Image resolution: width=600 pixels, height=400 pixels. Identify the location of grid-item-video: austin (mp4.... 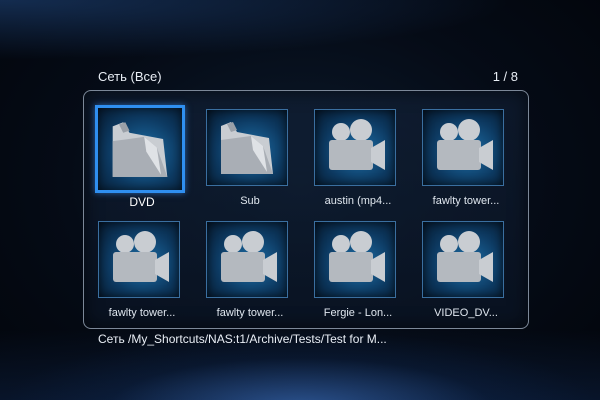
(362, 161).